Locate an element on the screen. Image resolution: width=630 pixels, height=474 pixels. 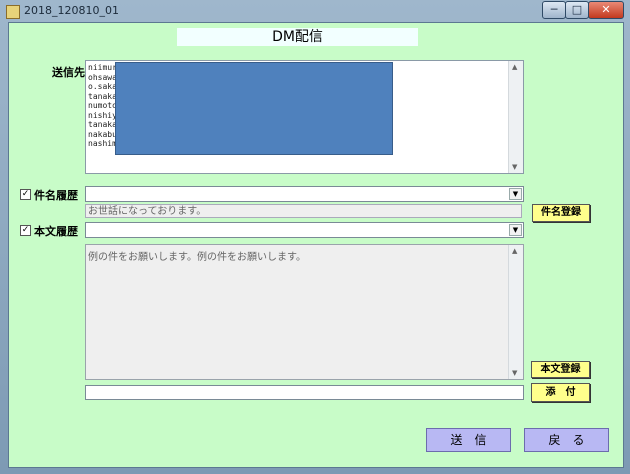
body-history-label: 本文履歴 is located at coordinates (56, 231).